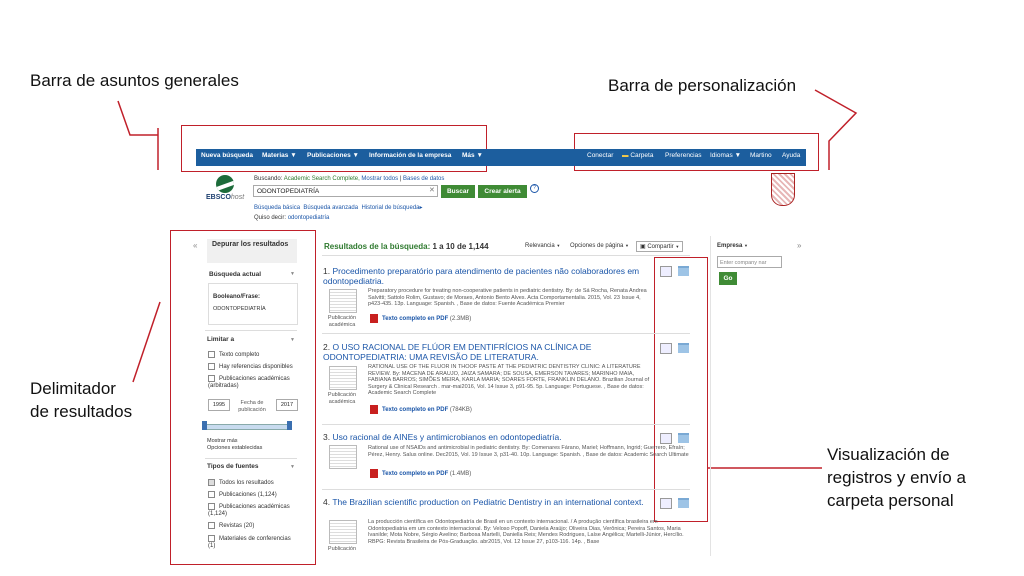 This screenshot has height=576, width=1024. I want to click on options-set: Opciones establecidas, so click(234, 448).